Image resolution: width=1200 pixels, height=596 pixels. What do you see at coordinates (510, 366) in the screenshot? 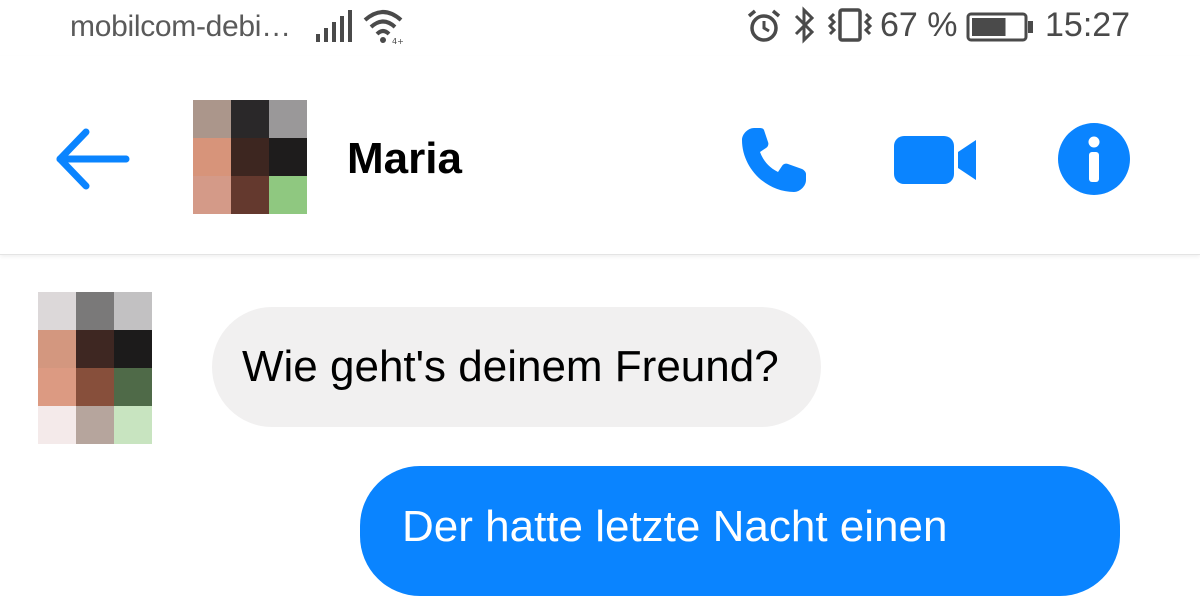
I see `message-text: Wie geht's deinem Freund?` at bounding box center [510, 366].